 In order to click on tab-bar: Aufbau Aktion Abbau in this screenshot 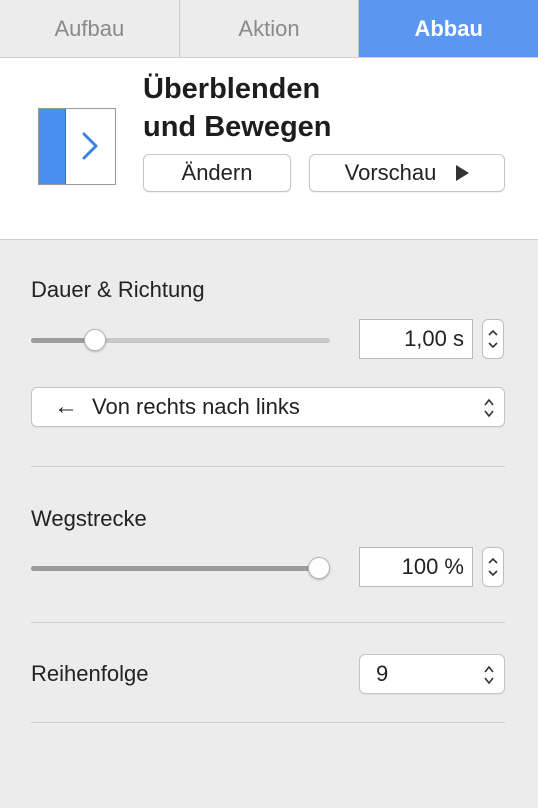, I will do `click(269, 29)`.